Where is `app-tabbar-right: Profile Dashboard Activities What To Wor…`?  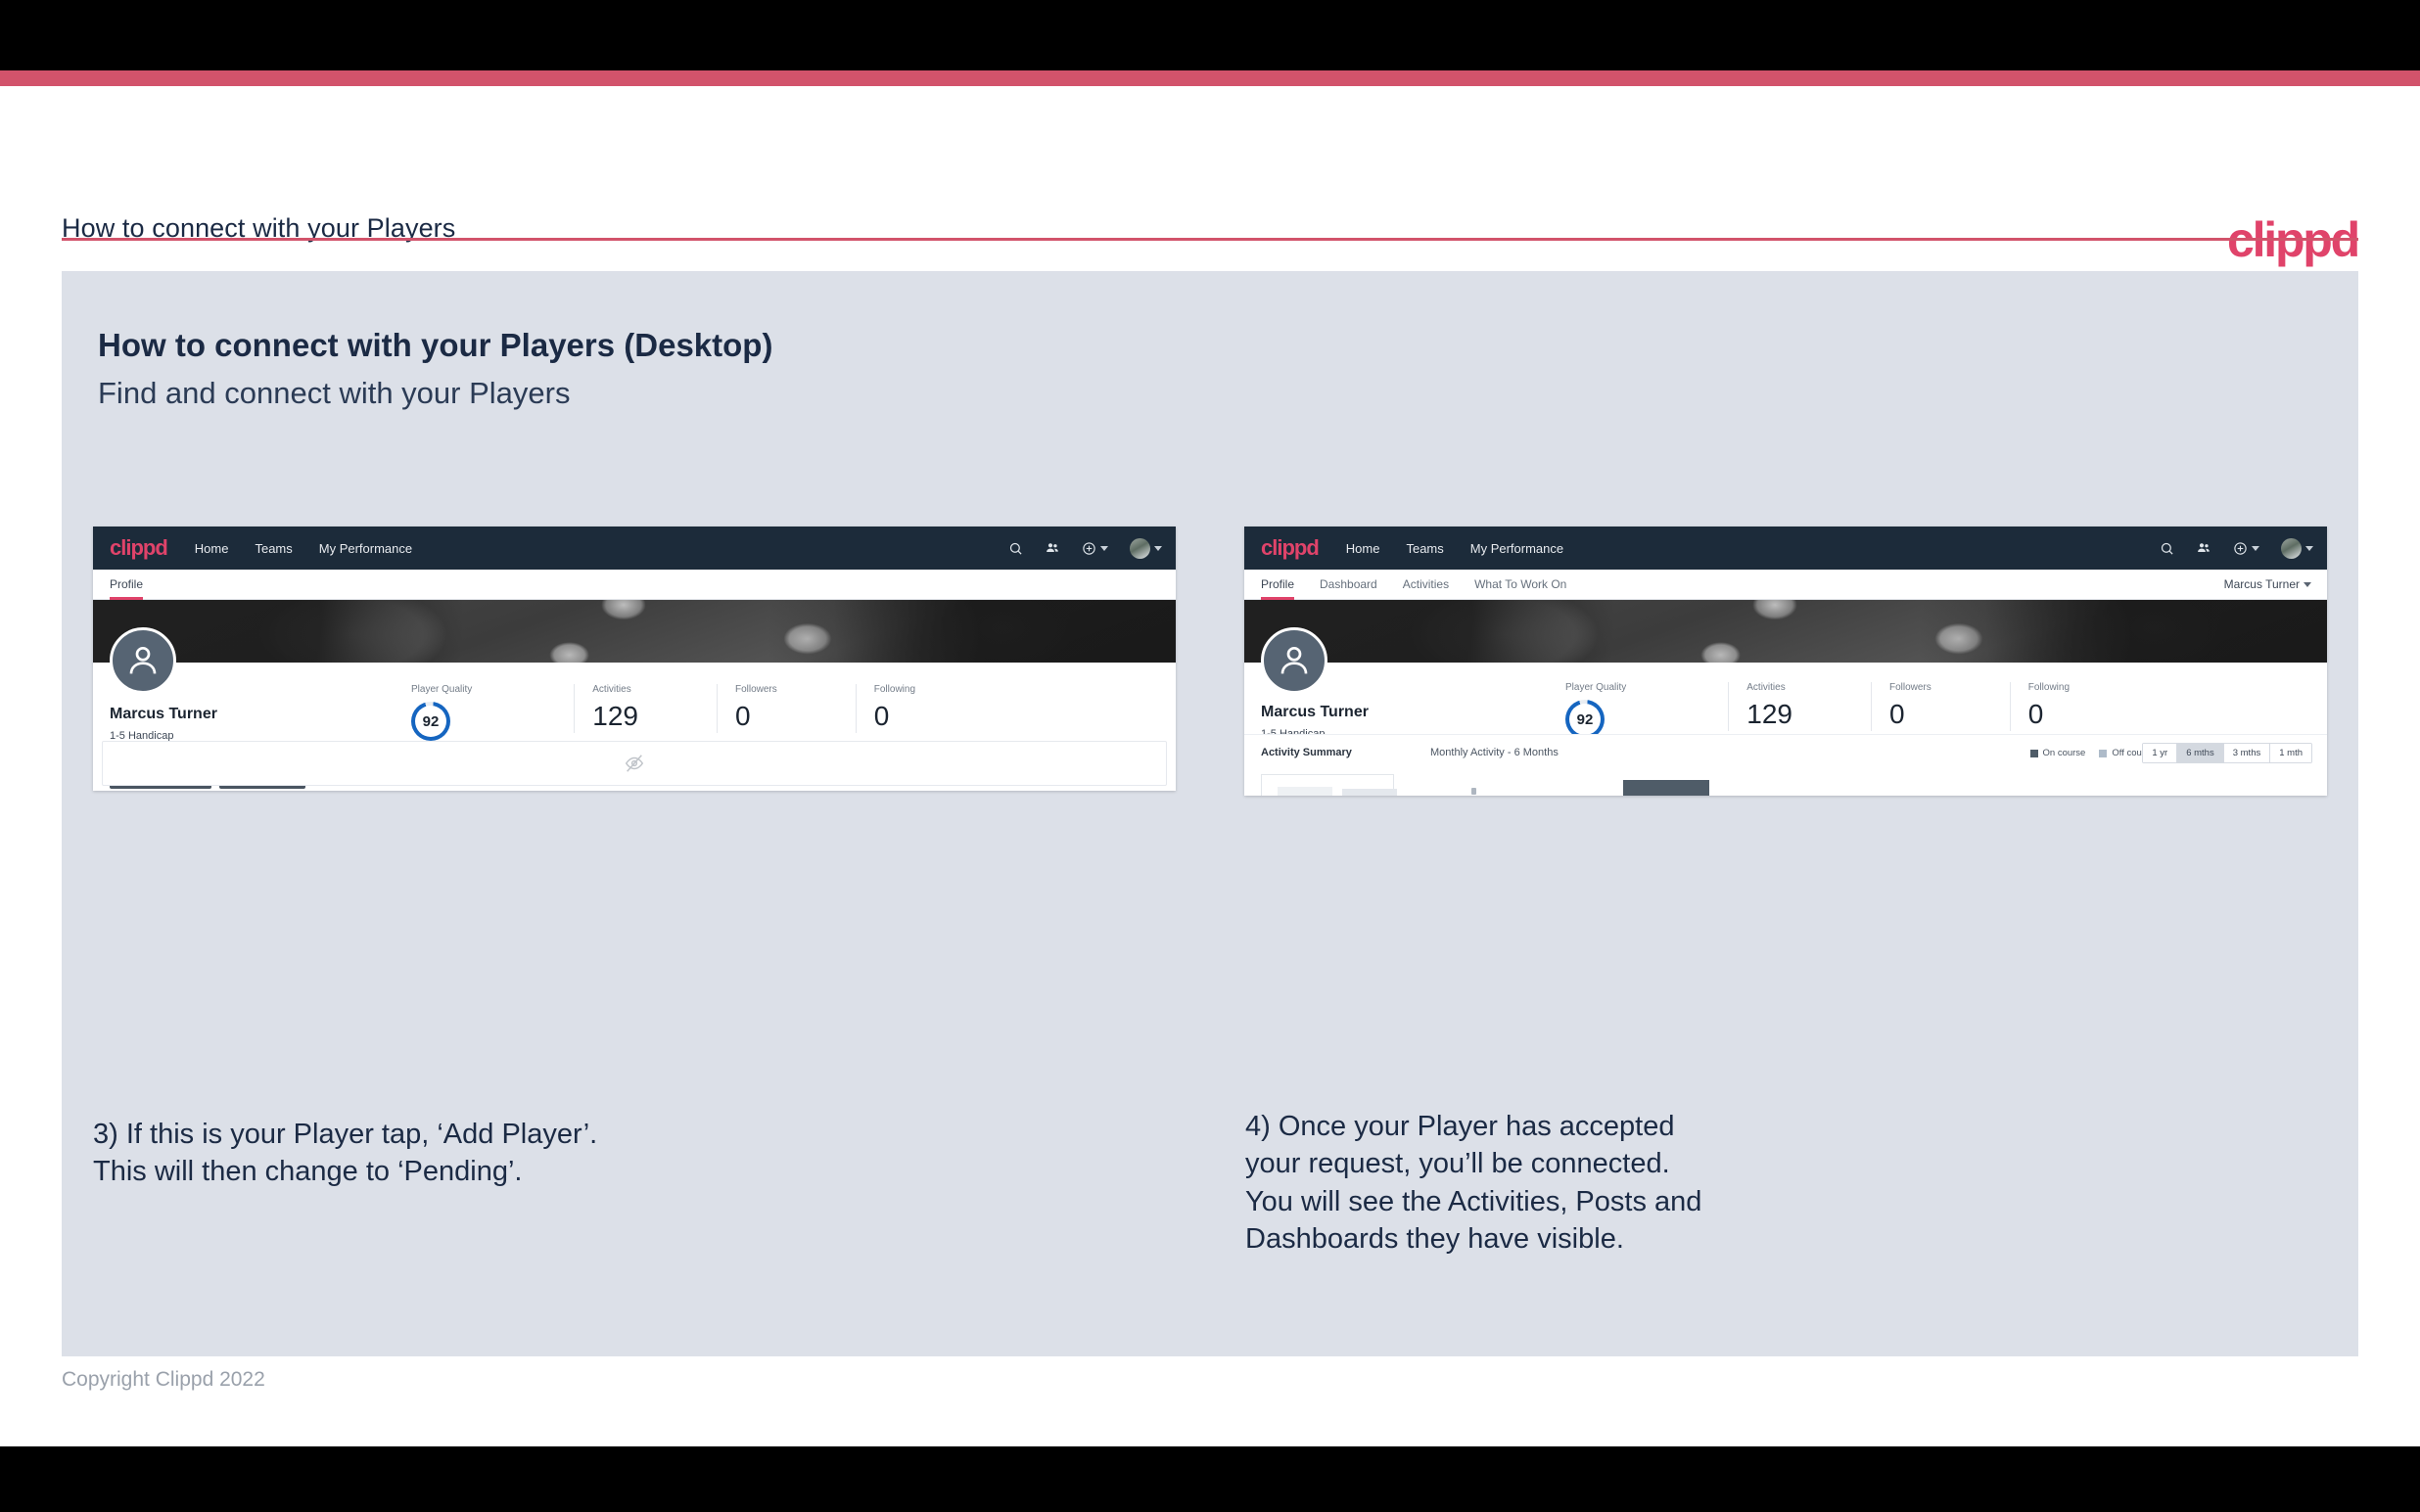
app-tabbar-right: Profile Dashboard Activities What To Wor… is located at coordinates (1785, 585).